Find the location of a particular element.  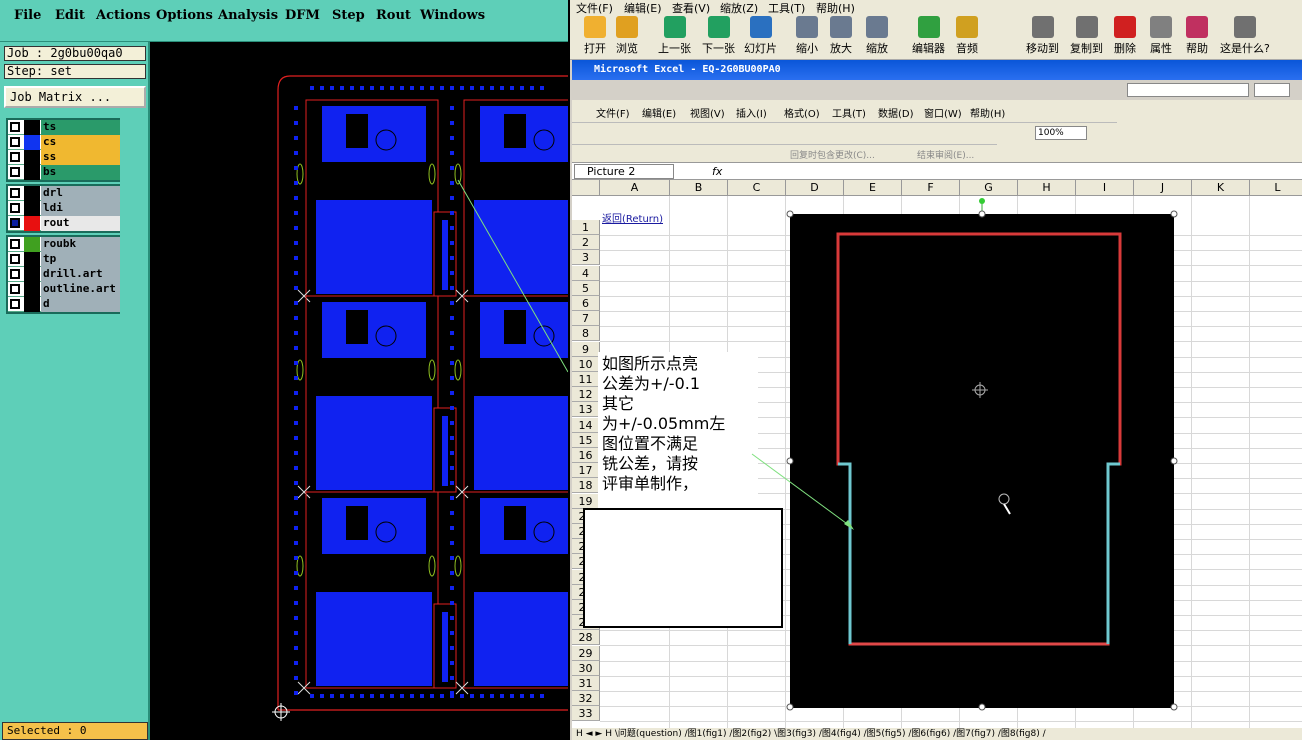

row-header-3: 3 is located at coordinates (586, 258).